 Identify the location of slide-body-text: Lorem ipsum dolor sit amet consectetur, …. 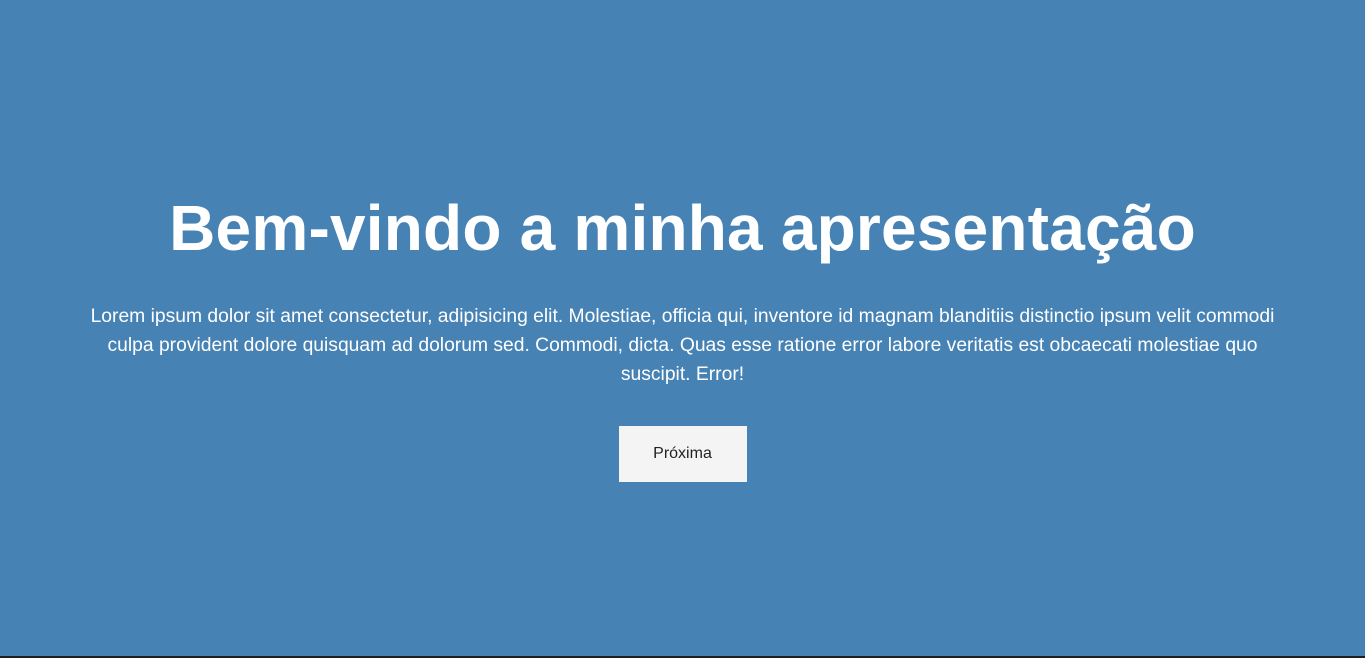
(682, 345).